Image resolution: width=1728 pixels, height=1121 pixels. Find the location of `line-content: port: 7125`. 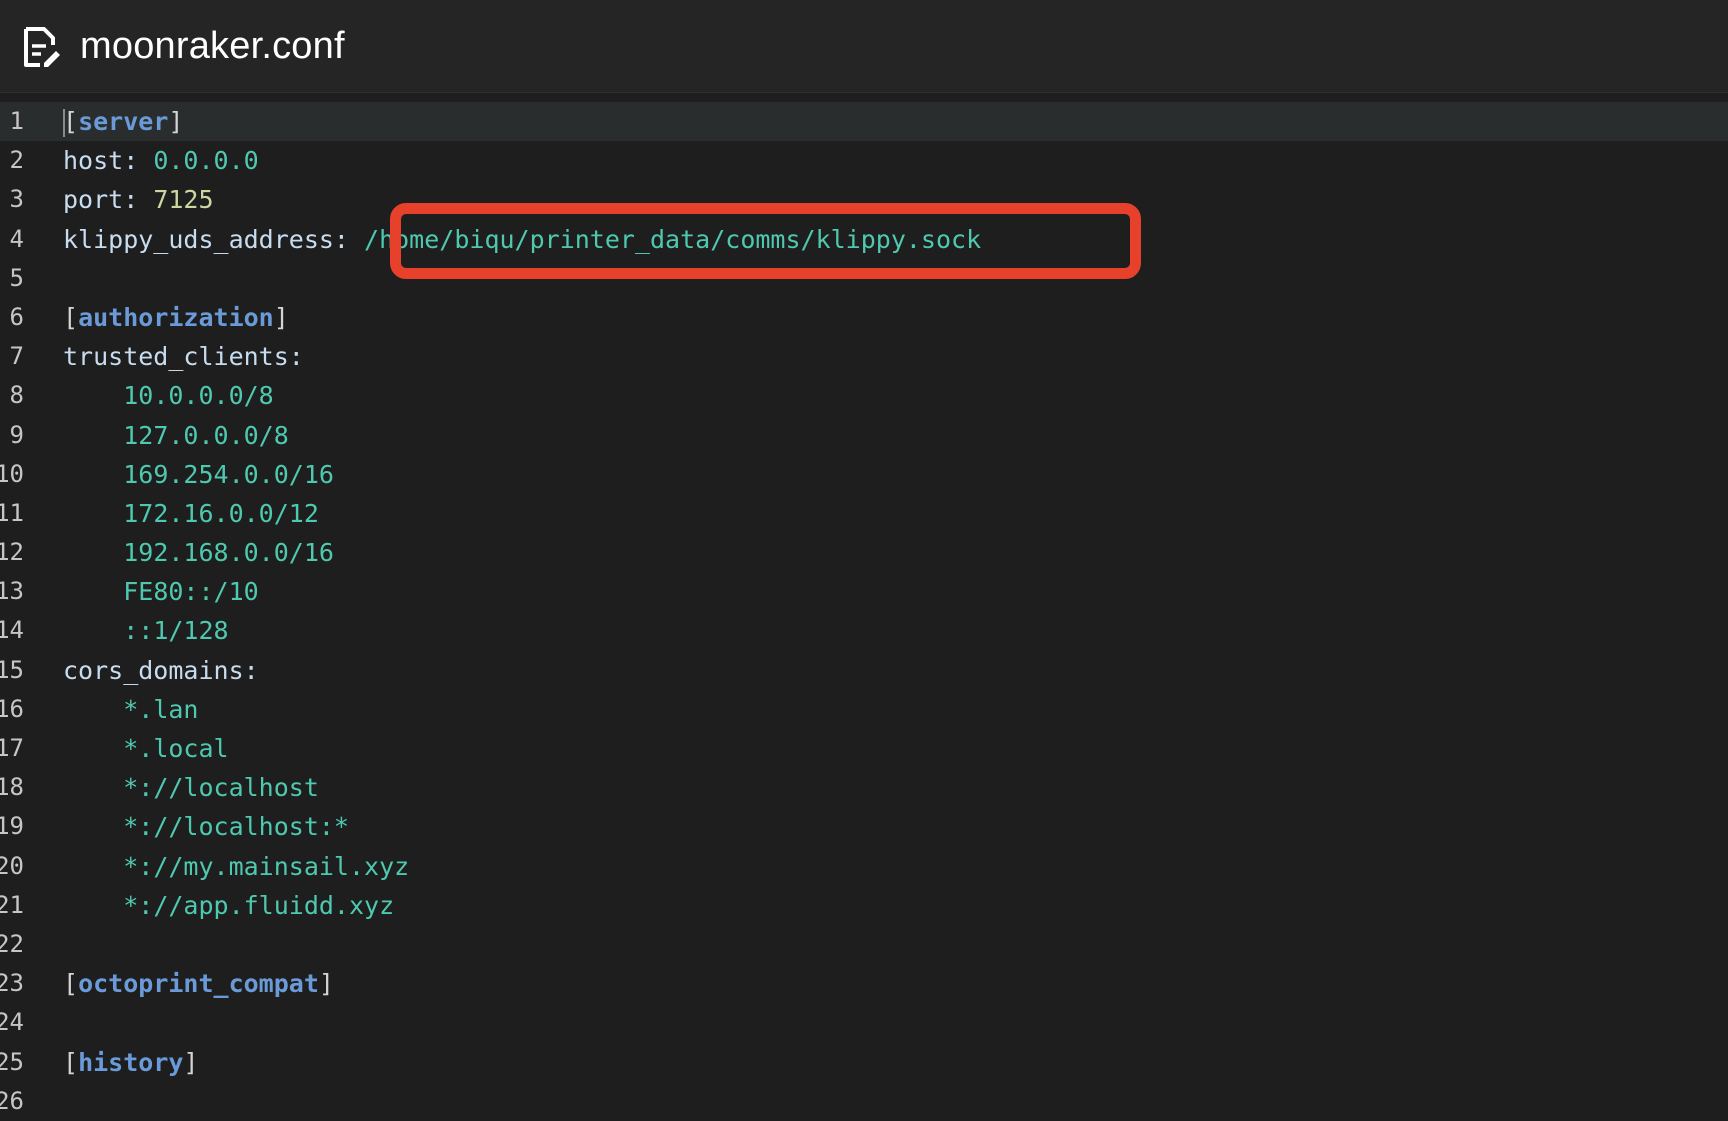

line-content: port: 7125 is located at coordinates (138, 199).